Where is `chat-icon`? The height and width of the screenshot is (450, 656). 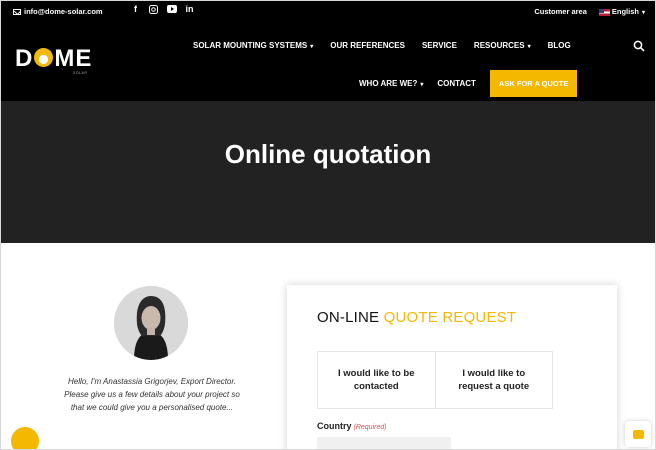
chat-icon is located at coordinates (638, 434).